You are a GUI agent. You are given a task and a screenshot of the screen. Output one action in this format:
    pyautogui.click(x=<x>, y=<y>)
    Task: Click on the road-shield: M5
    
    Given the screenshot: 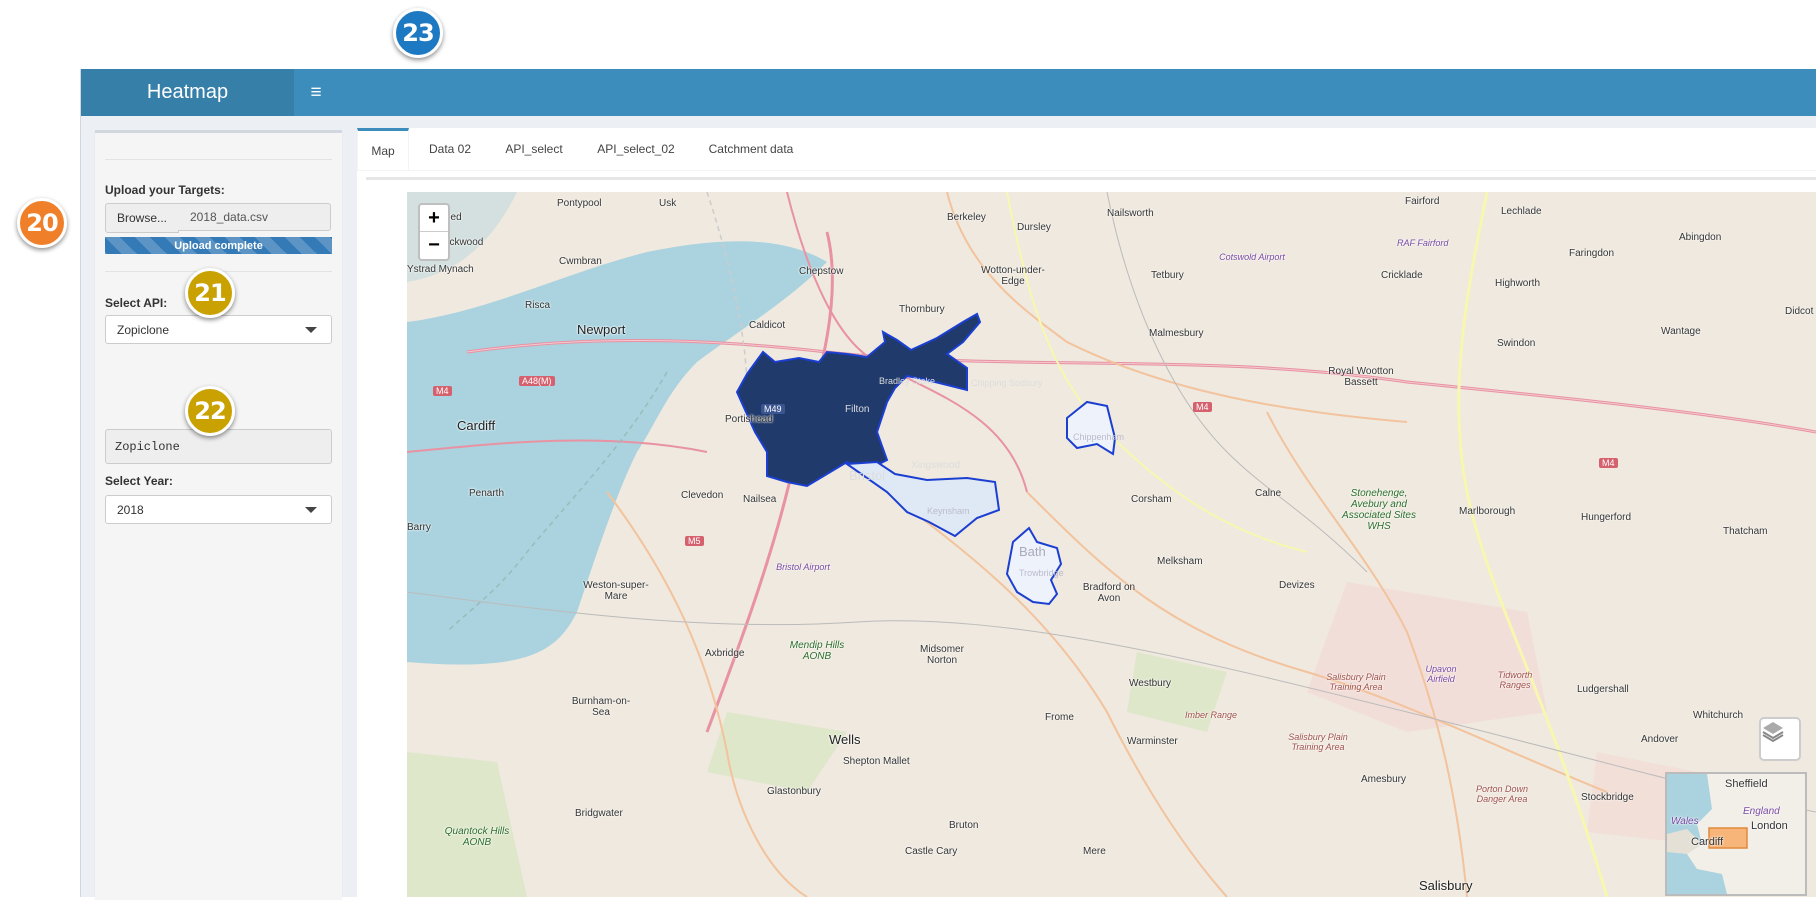 What is the action you would take?
    pyautogui.click(x=694, y=541)
    